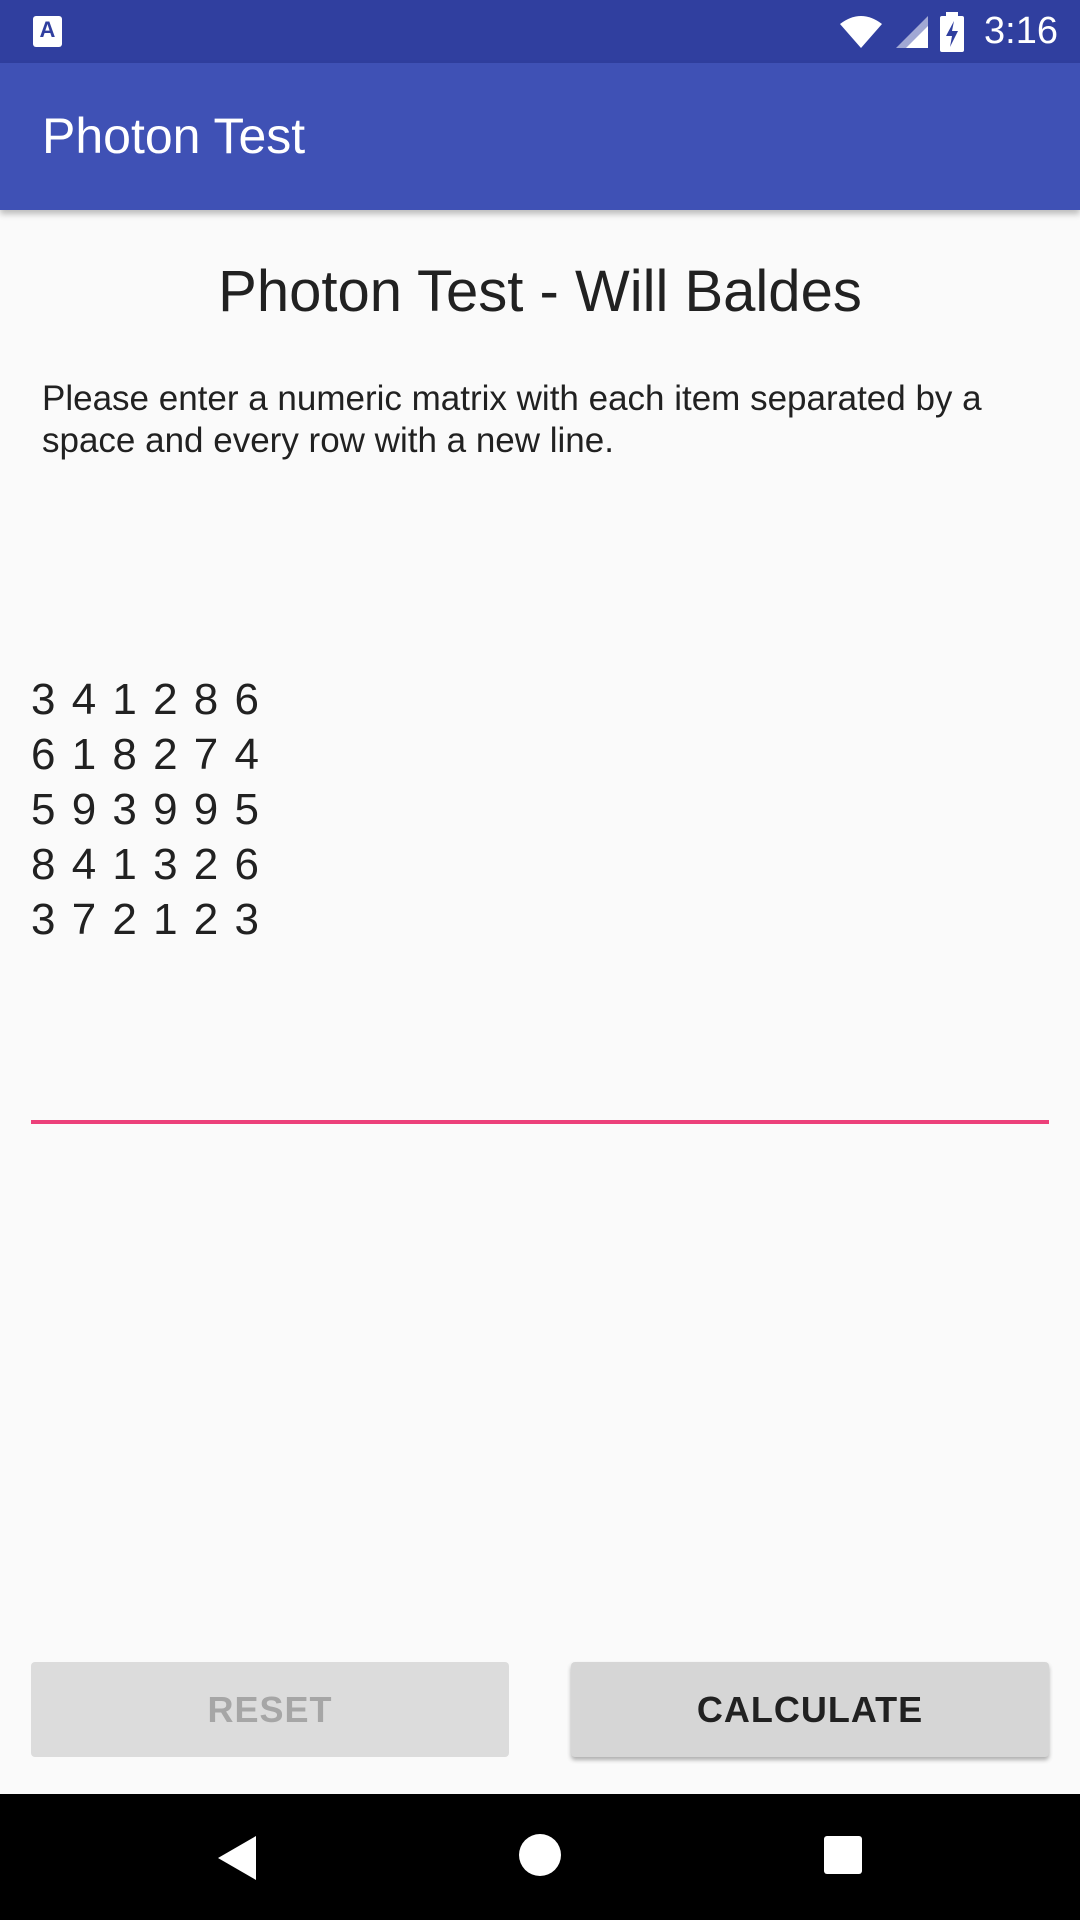 This screenshot has height=1920, width=1080. I want to click on cell-signal-icon, so click(912, 31).